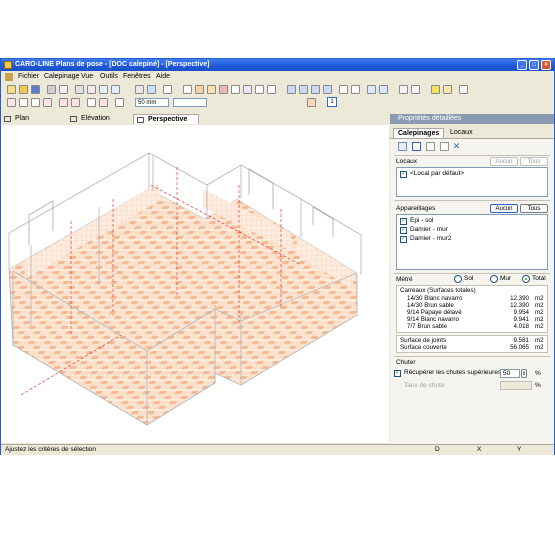 The height and width of the screenshot is (555, 555). I want to click on export-icon, so click(371, 89).